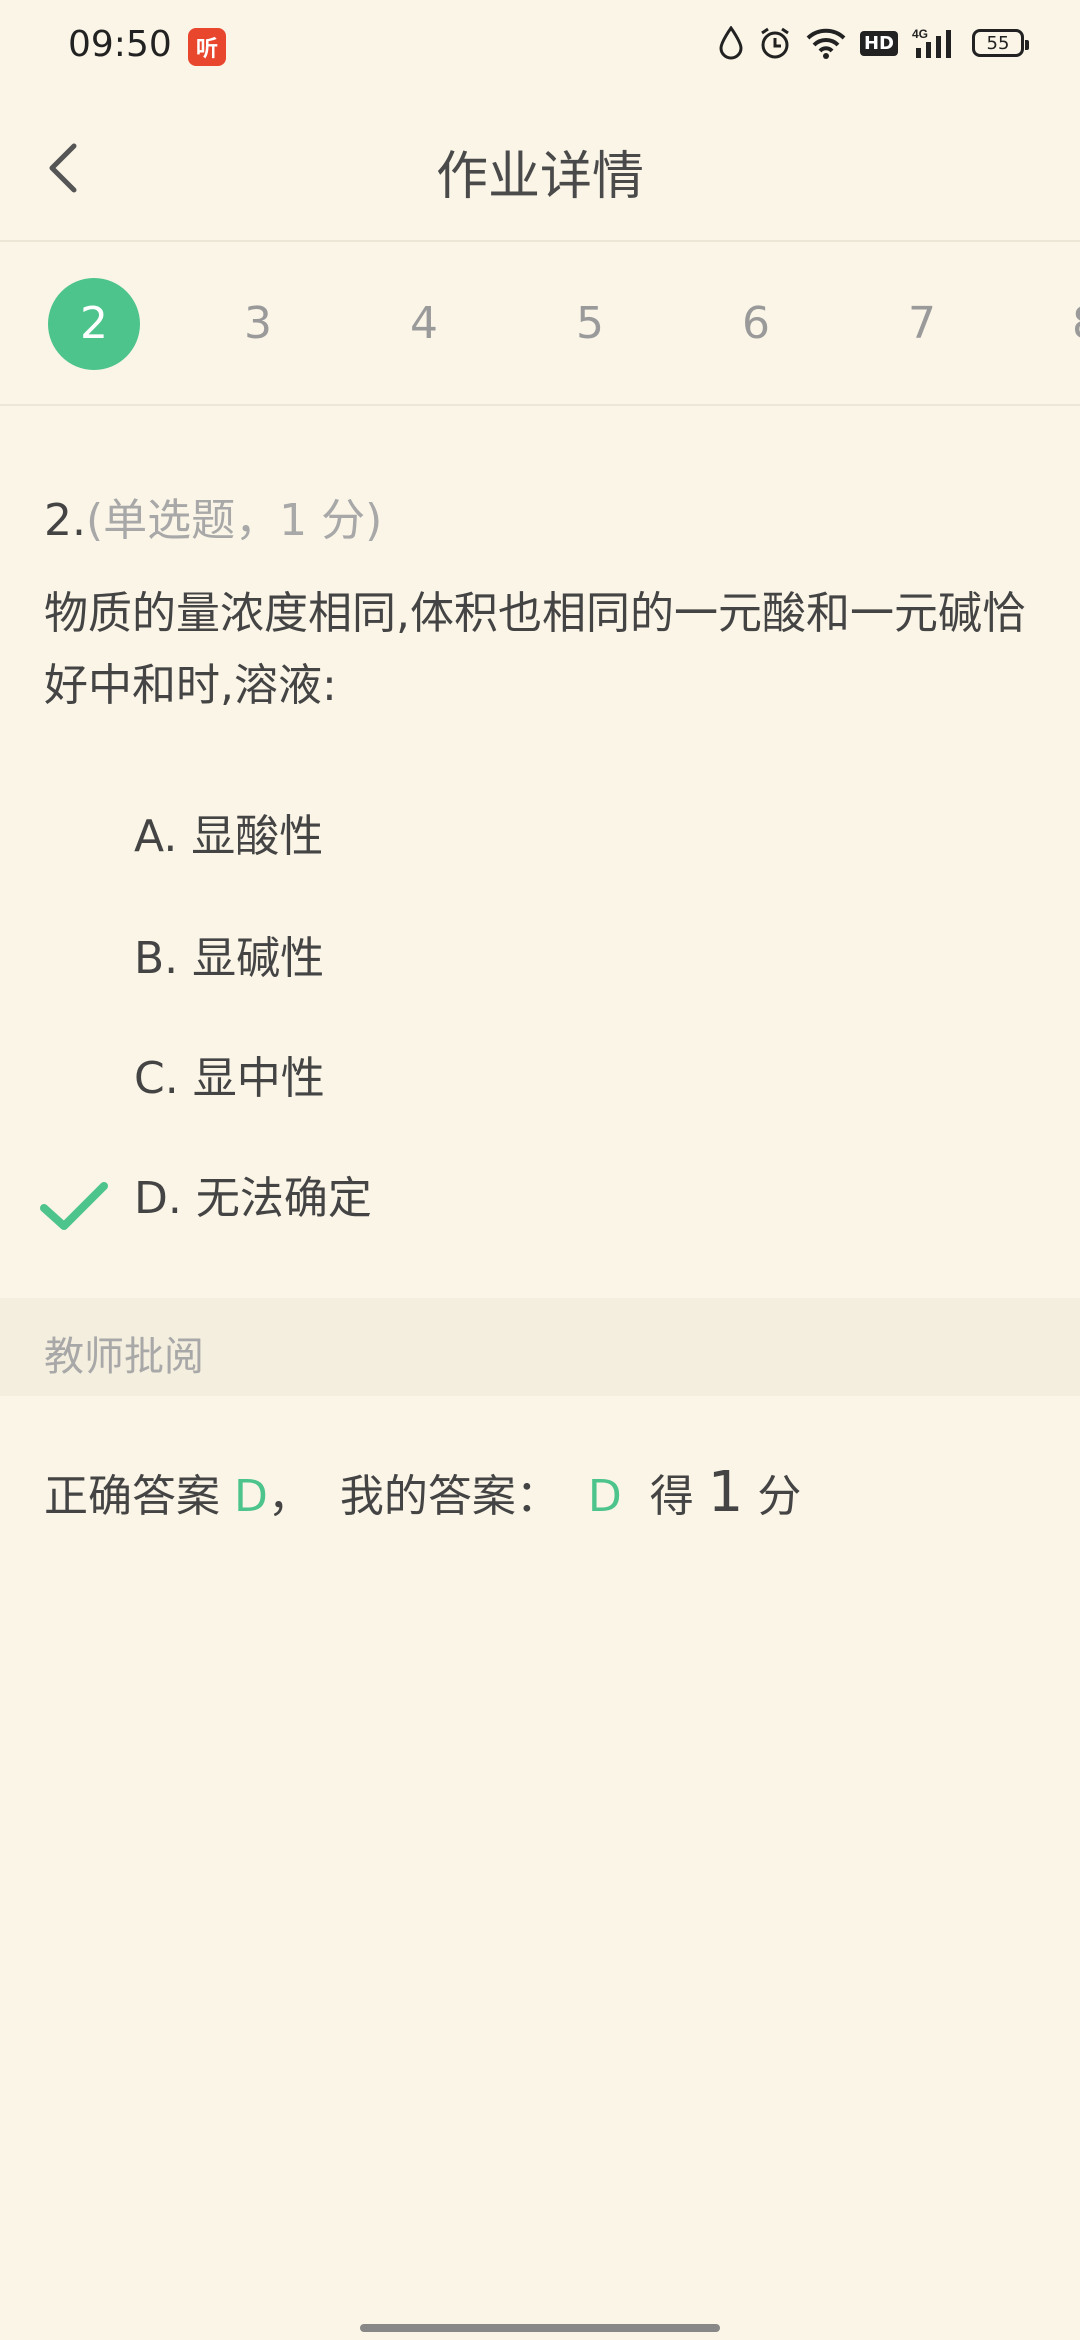 This screenshot has height=2340, width=1080. What do you see at coordinates (207, 47) in the screenshot?
I see `app-notification-icon: 听` at bounding box center [207, 47].